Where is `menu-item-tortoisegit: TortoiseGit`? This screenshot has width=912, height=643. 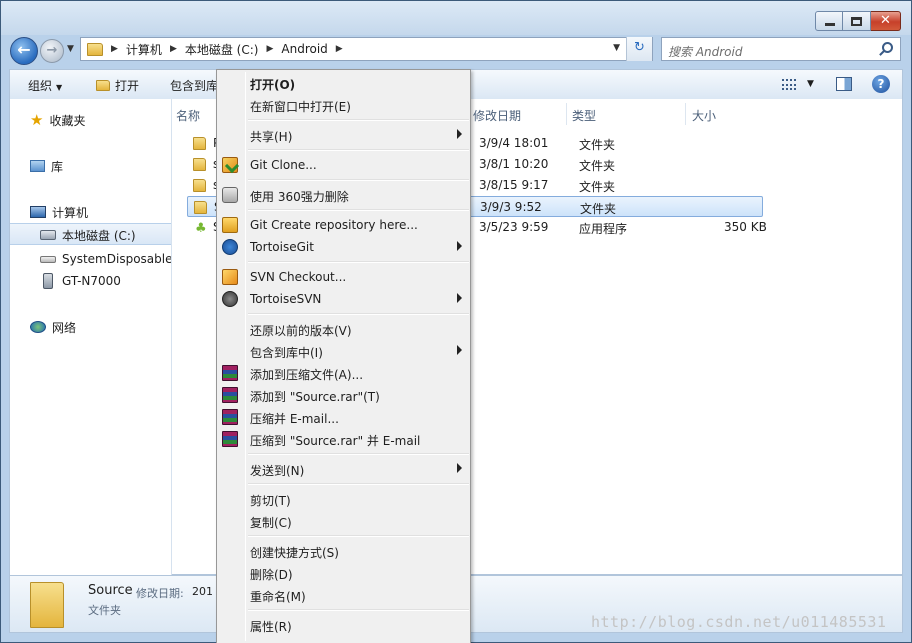 menu-item-tortoisegit: TortoiseGit is located at coordinates (343, 247).